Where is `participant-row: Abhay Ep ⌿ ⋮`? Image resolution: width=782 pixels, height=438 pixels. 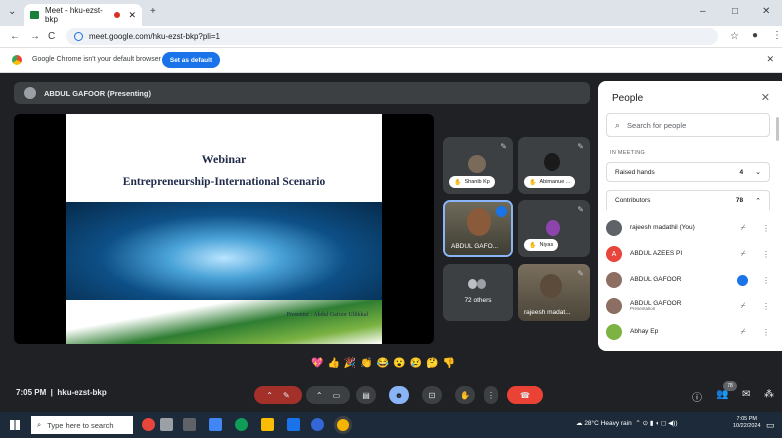 participant-row: Abhay Ep ⌿ ⋮ is located at coordinates (688, 332).